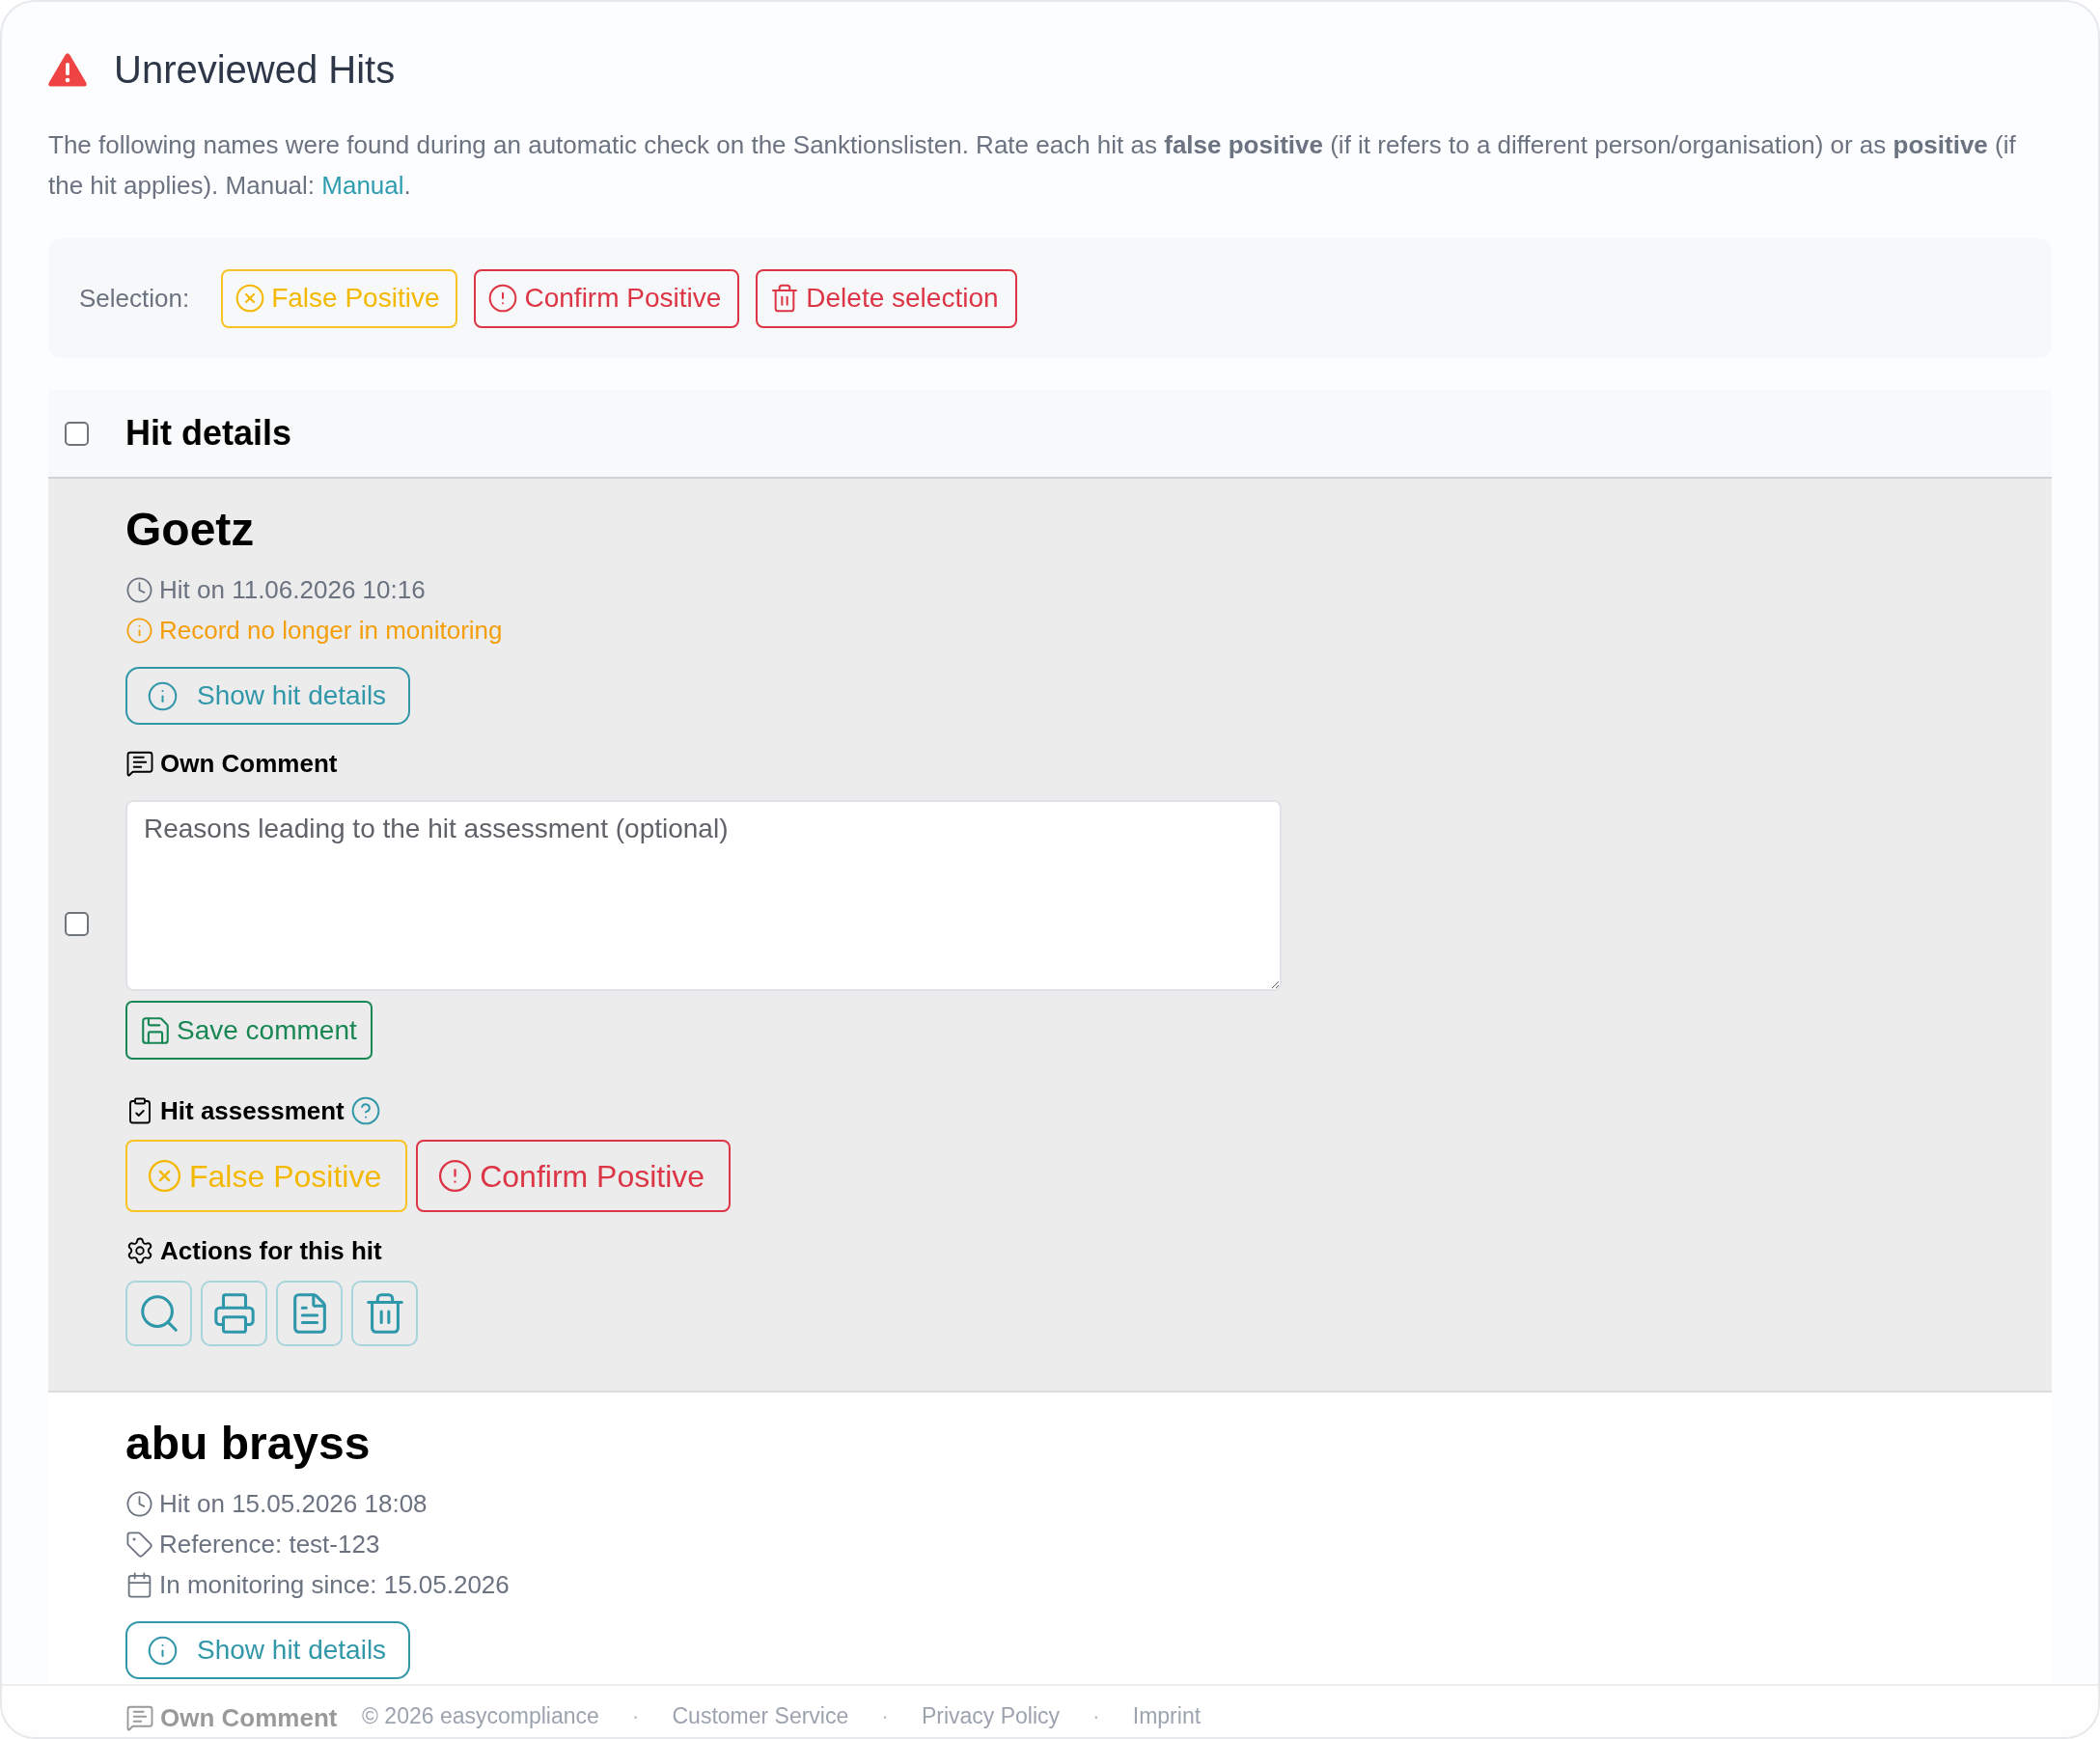  I want to click on list-header-title: Hit details, so click(209, 433).